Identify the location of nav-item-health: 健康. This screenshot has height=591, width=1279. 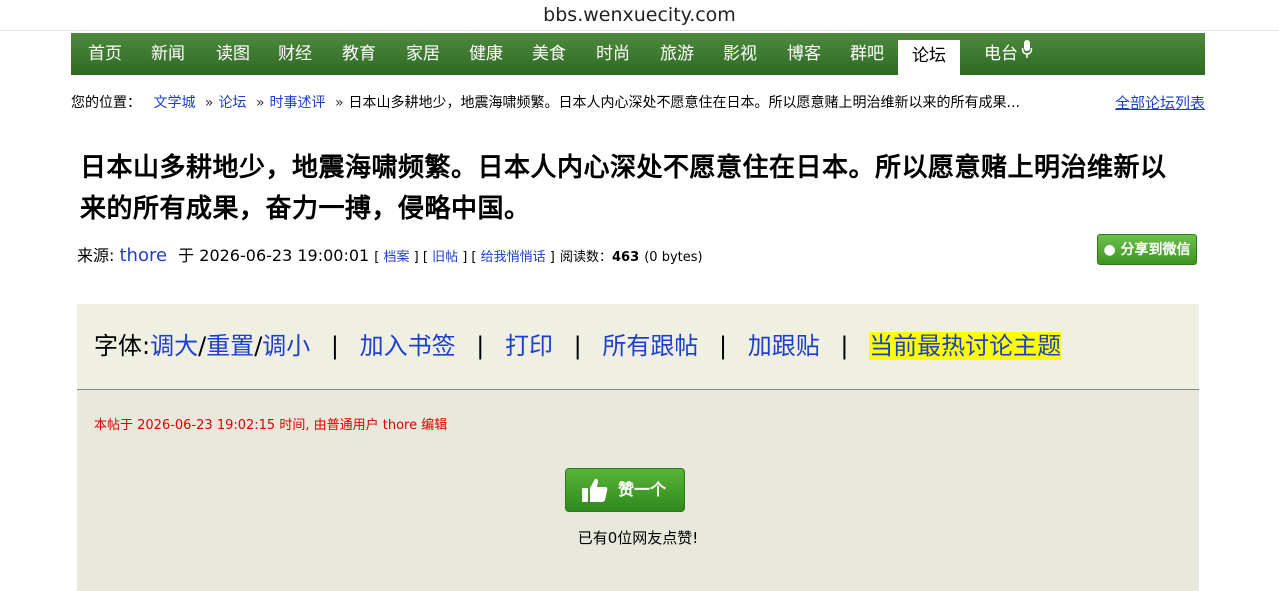
(486, 54).